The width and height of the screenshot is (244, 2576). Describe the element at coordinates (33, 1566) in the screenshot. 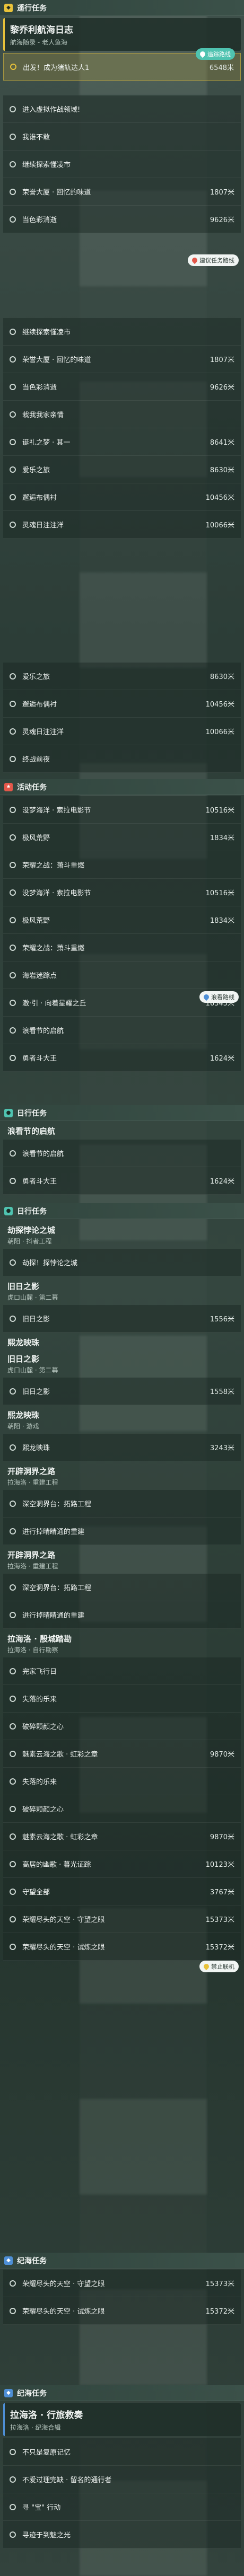

I see `group-subtitle: 拉海洛 · 重建工程` at that location.